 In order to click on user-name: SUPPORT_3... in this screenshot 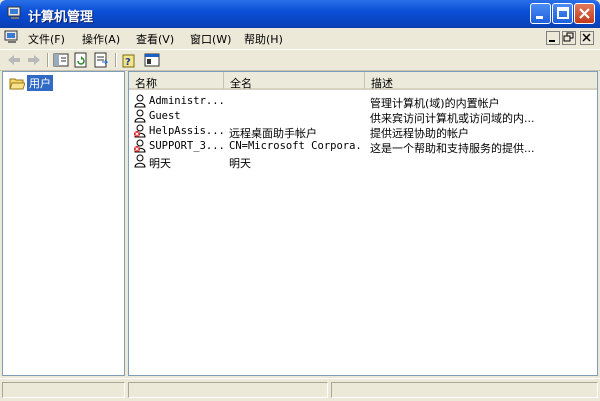, I will do `click(187, 146)`.